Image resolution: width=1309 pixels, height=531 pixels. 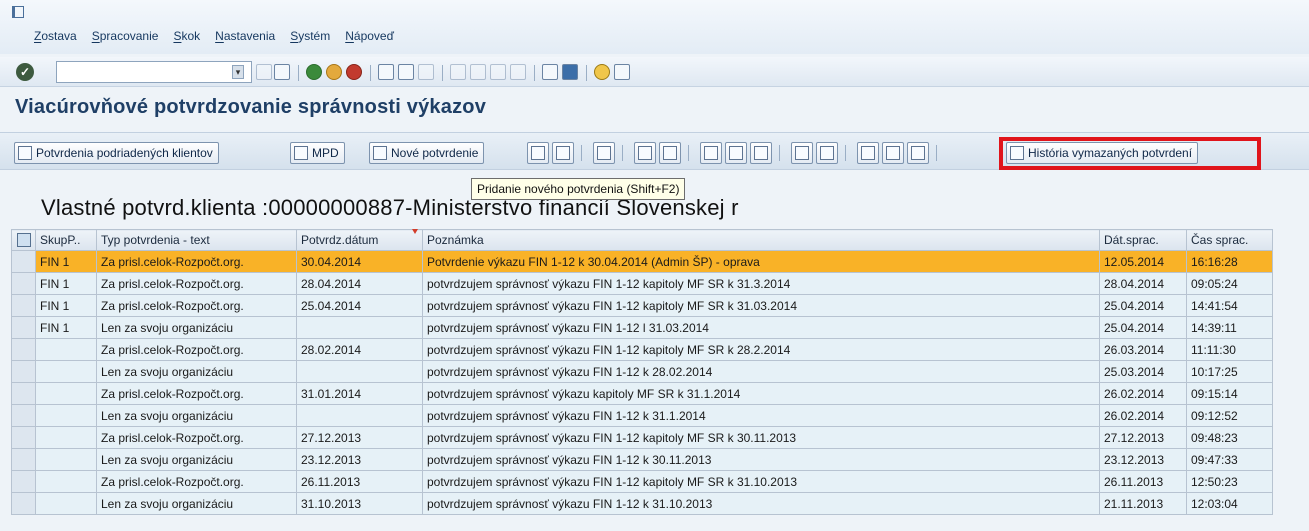 What do you see at coordinates (186, 36) in the screenshot?
I see `menu-item-skok: Skok` at bounding box center [186, 36].